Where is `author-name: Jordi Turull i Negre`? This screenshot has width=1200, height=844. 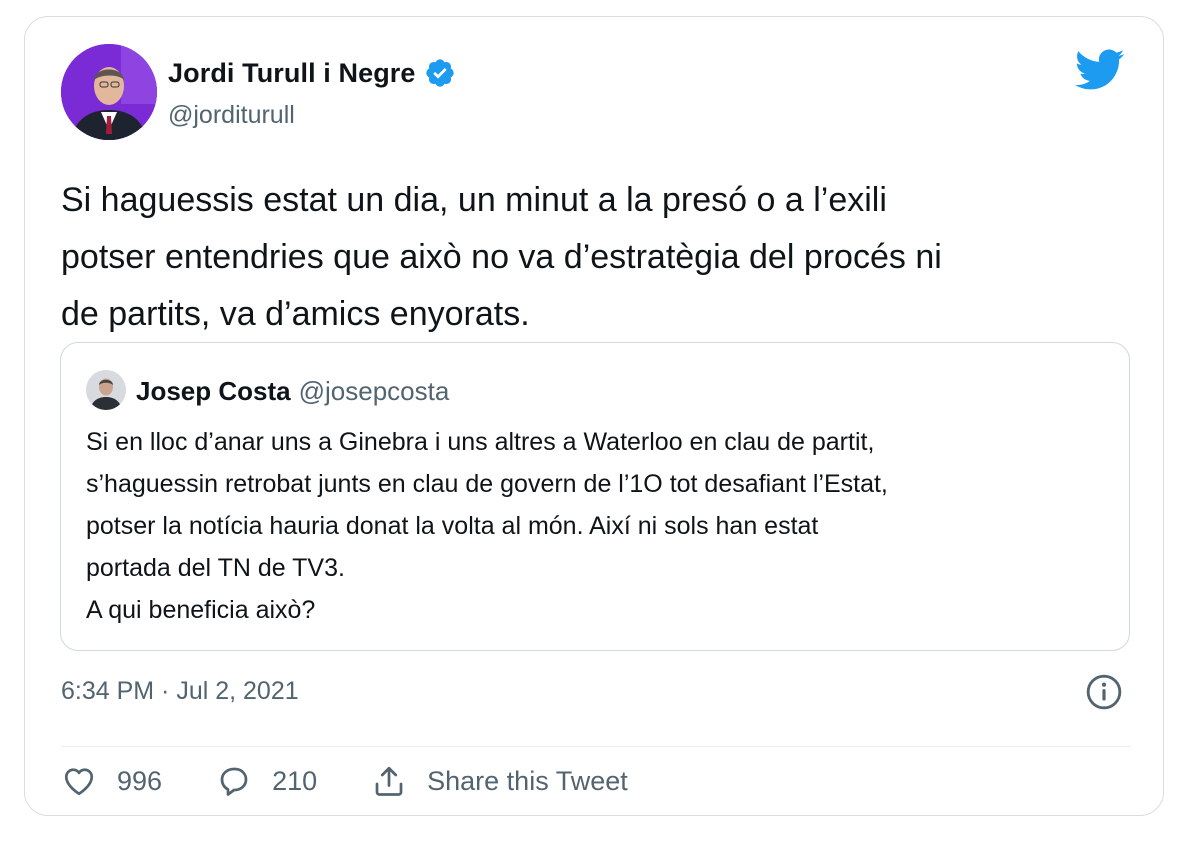 author-name: Jordi Turull i Negre is located at coordinates (312, 73).